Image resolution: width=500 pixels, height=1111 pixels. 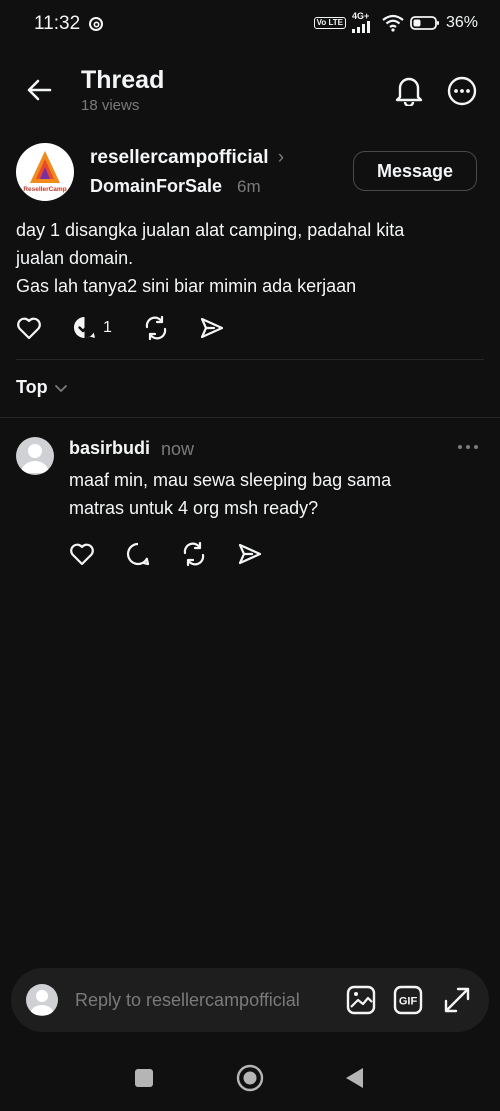 I want to click on view-count: 18 views, so click(x=110, y=105).